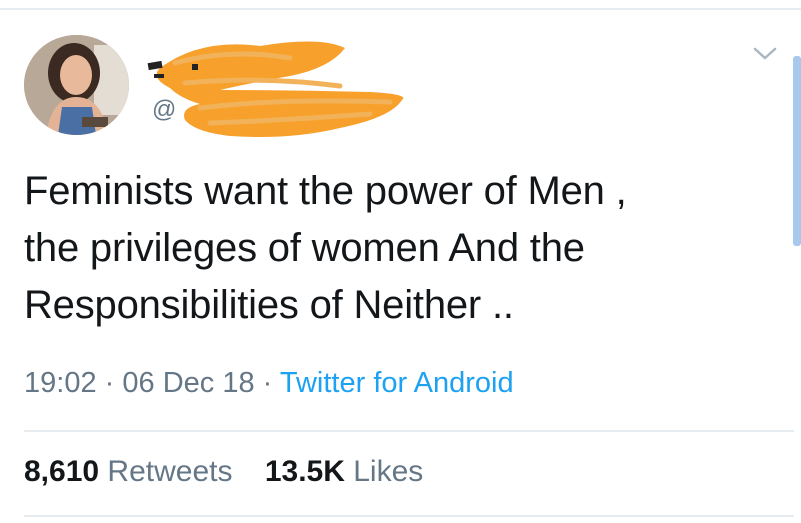 This screenshot has width=801, height=523. I want to click on like-count: 13.5K, so click(304, 471).